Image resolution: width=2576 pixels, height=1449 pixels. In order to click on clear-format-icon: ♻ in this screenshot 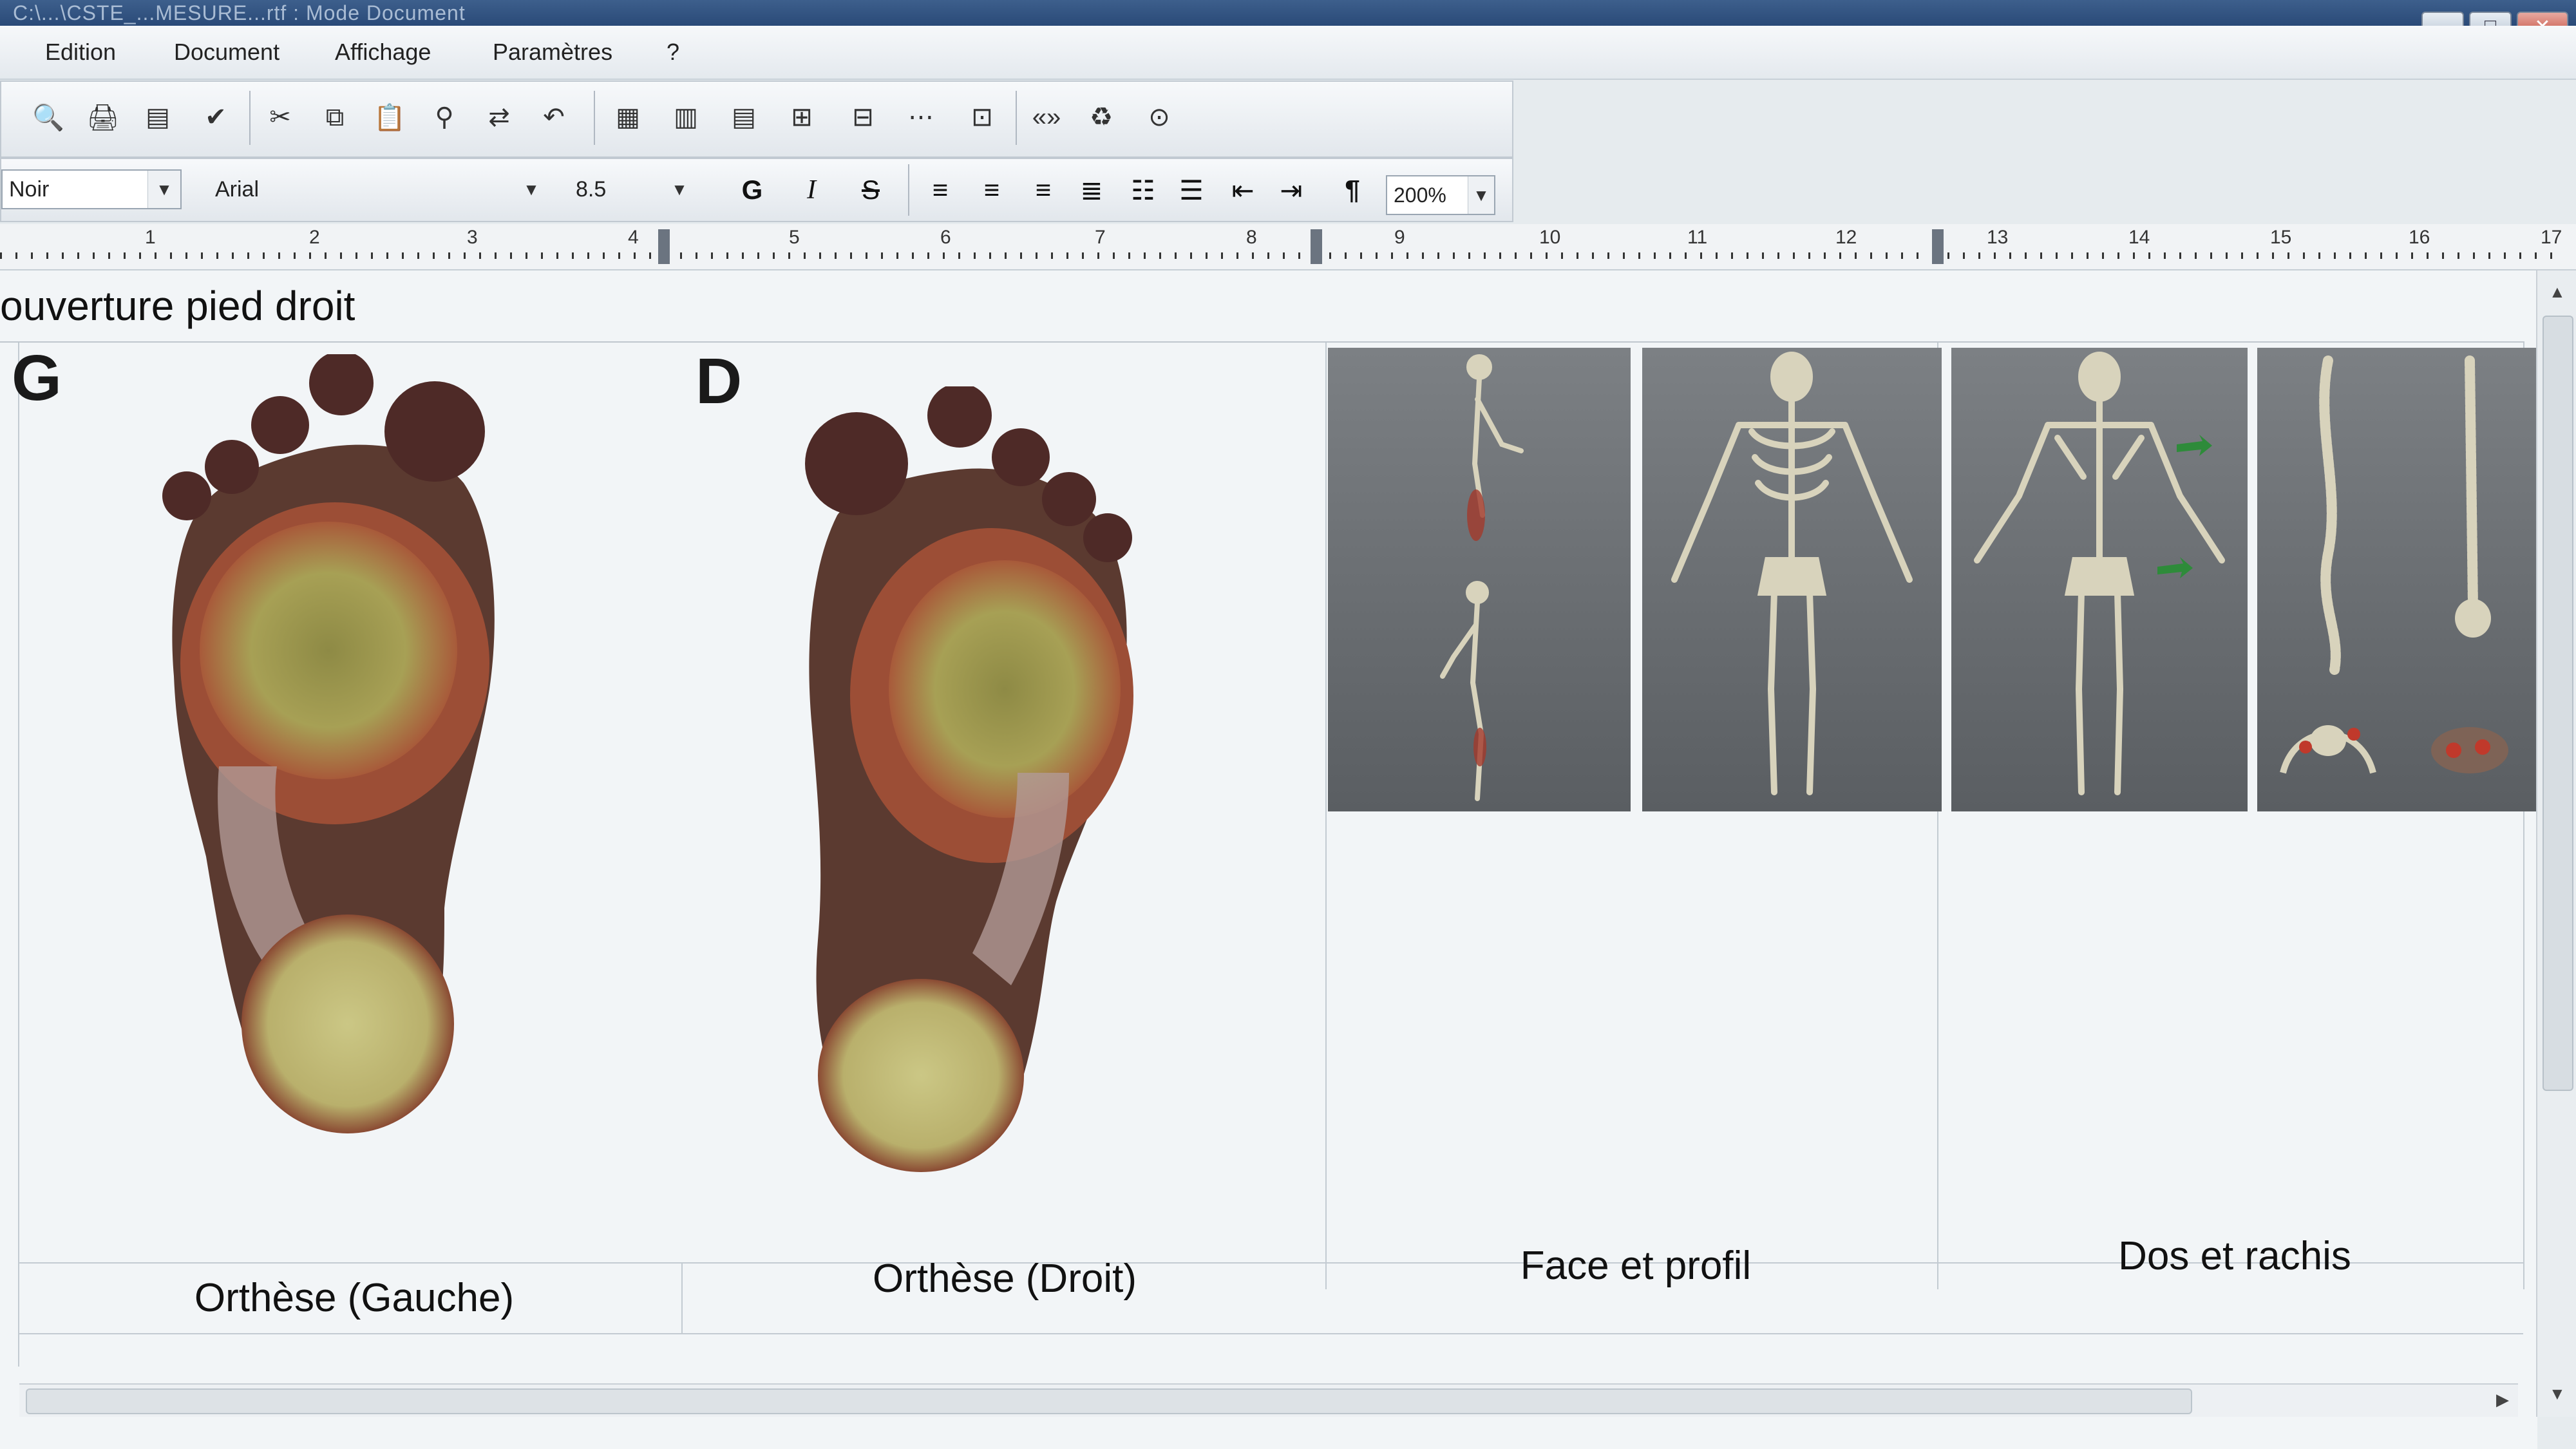, I will do `click(1101, 117)`.